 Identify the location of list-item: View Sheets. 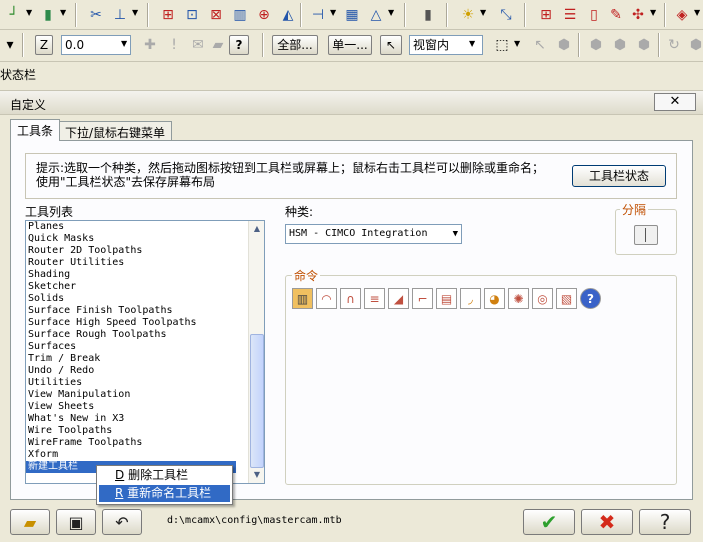
(145, 407).